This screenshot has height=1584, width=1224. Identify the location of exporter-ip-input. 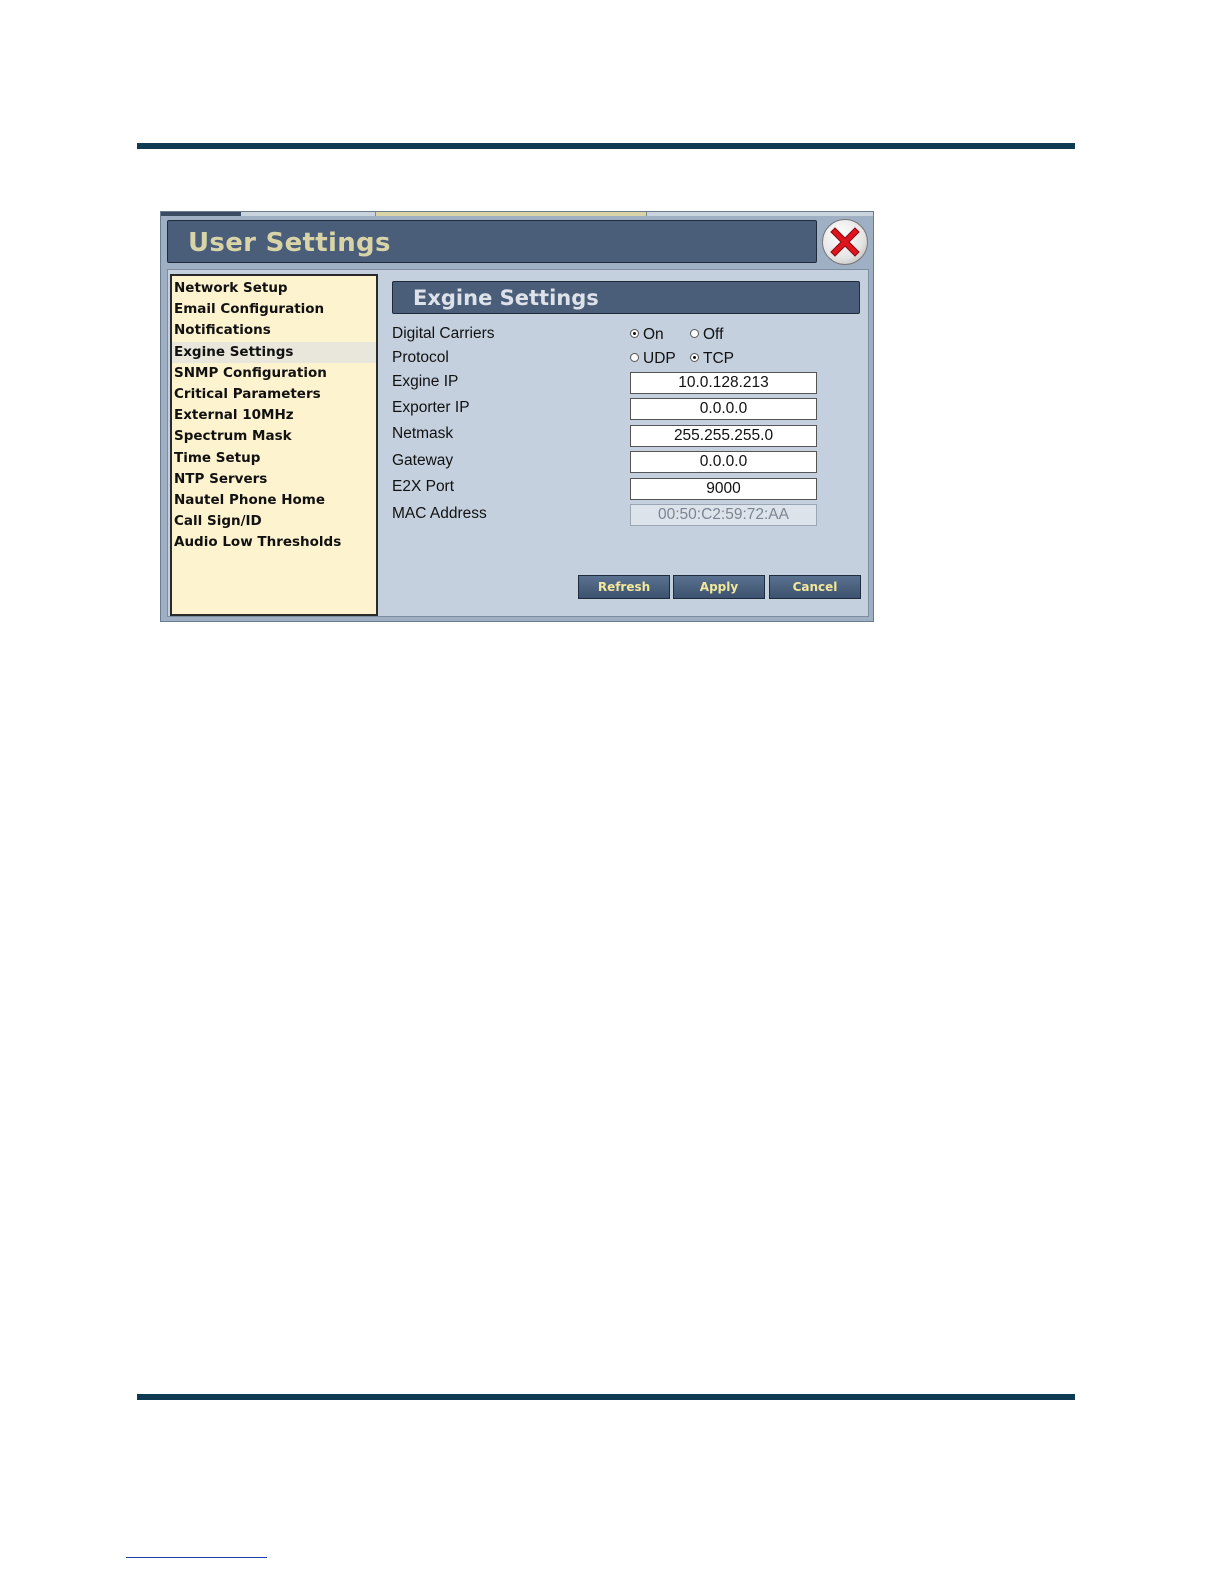
(723, 409).